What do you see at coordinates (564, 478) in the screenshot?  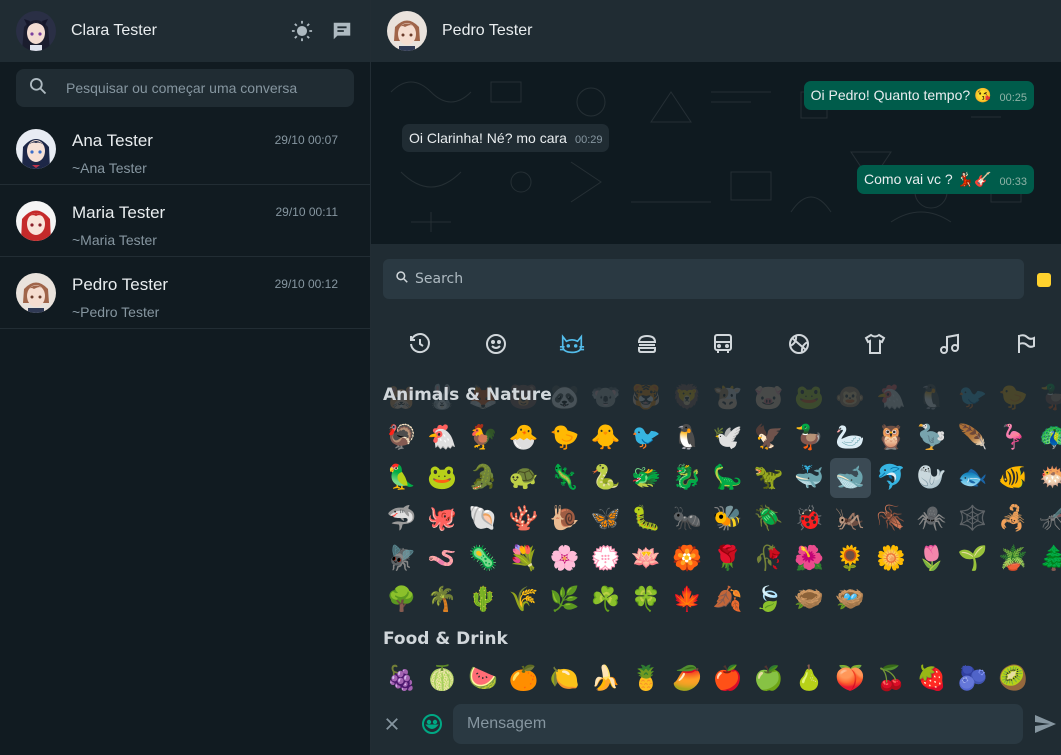 I see `emoji-cell: 🦎` at bounding box center [564, 478].